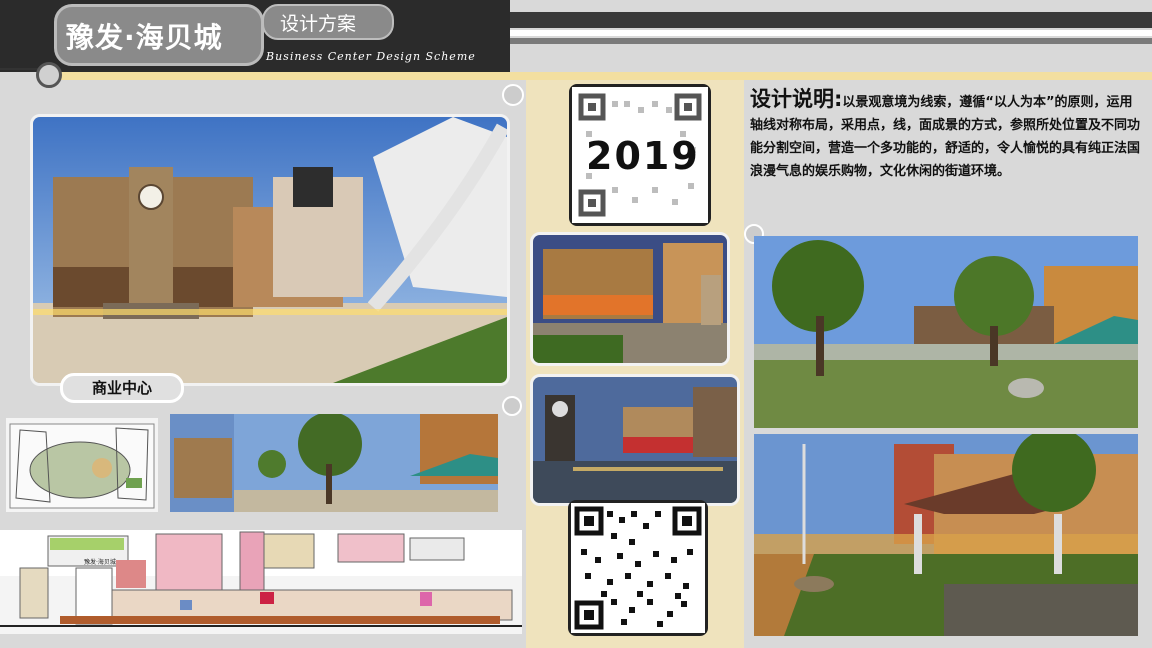  What do you see at coordinates (334, 463) in the screenshot?
I see `small-render-image` at bounding box center [334, 463].